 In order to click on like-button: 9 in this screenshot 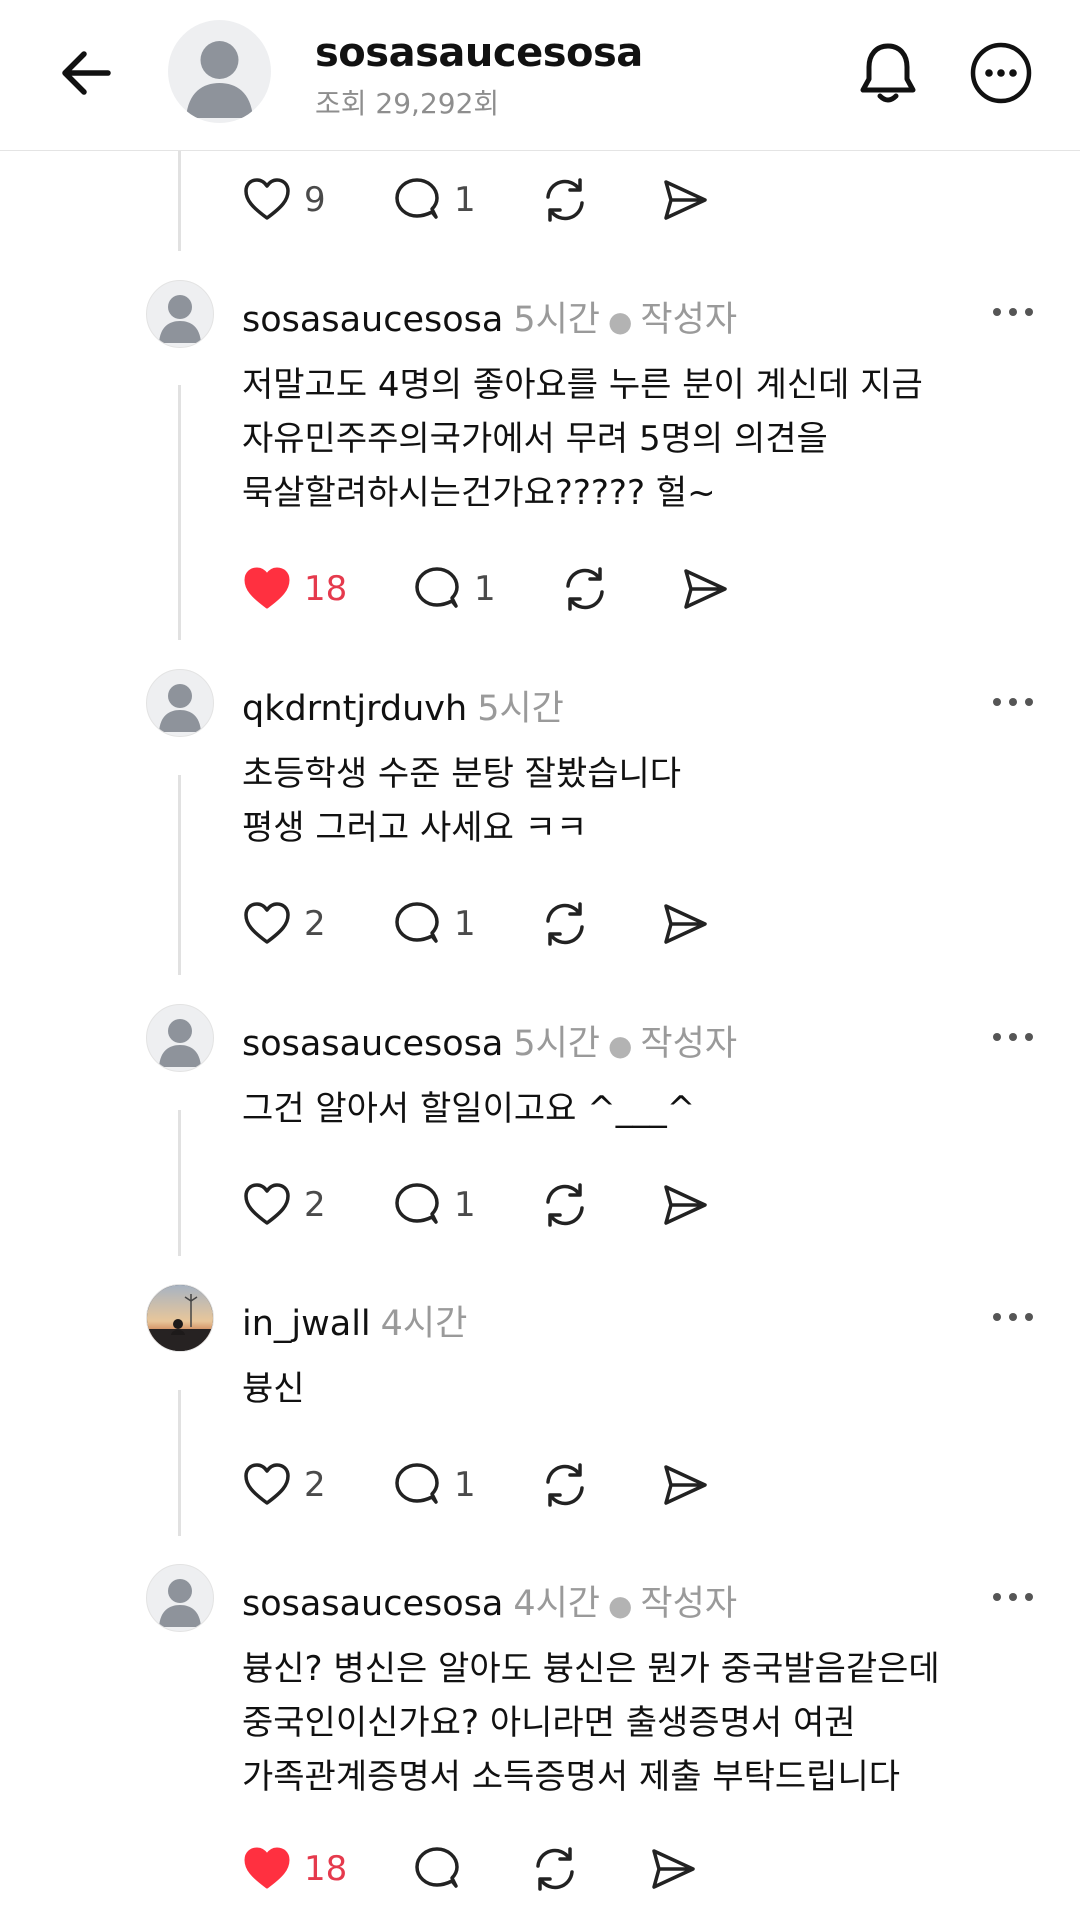, I will do `click(284, 200)`.